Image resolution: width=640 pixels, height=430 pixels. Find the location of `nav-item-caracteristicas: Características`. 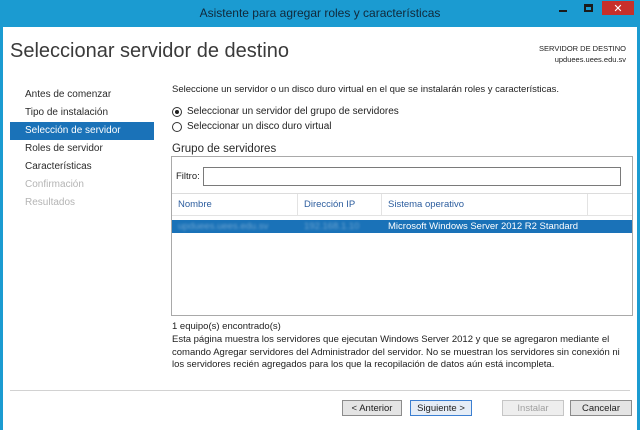

nav-item-caracteristicas: Características is located at coordinates (82, 167).